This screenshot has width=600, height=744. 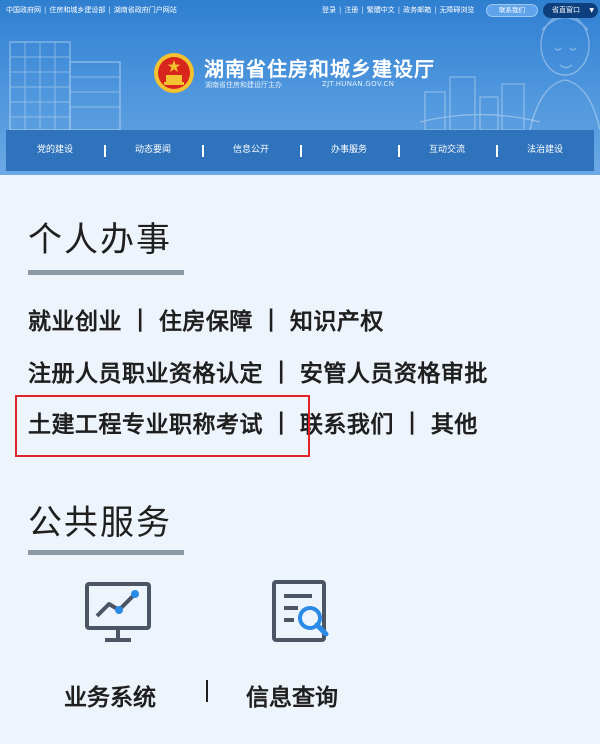 I want to click on nav-item-info-disclosure: 信息公开, so click(x=251, y=150).